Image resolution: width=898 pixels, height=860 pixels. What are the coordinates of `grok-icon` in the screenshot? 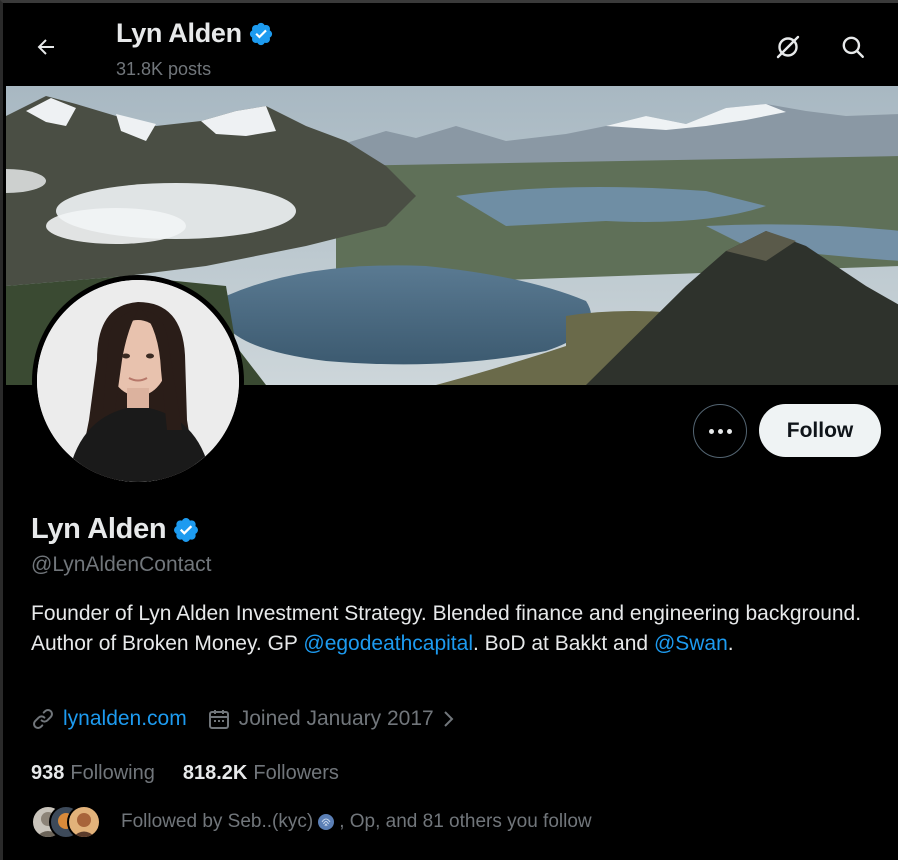 It's located at (788, 47).